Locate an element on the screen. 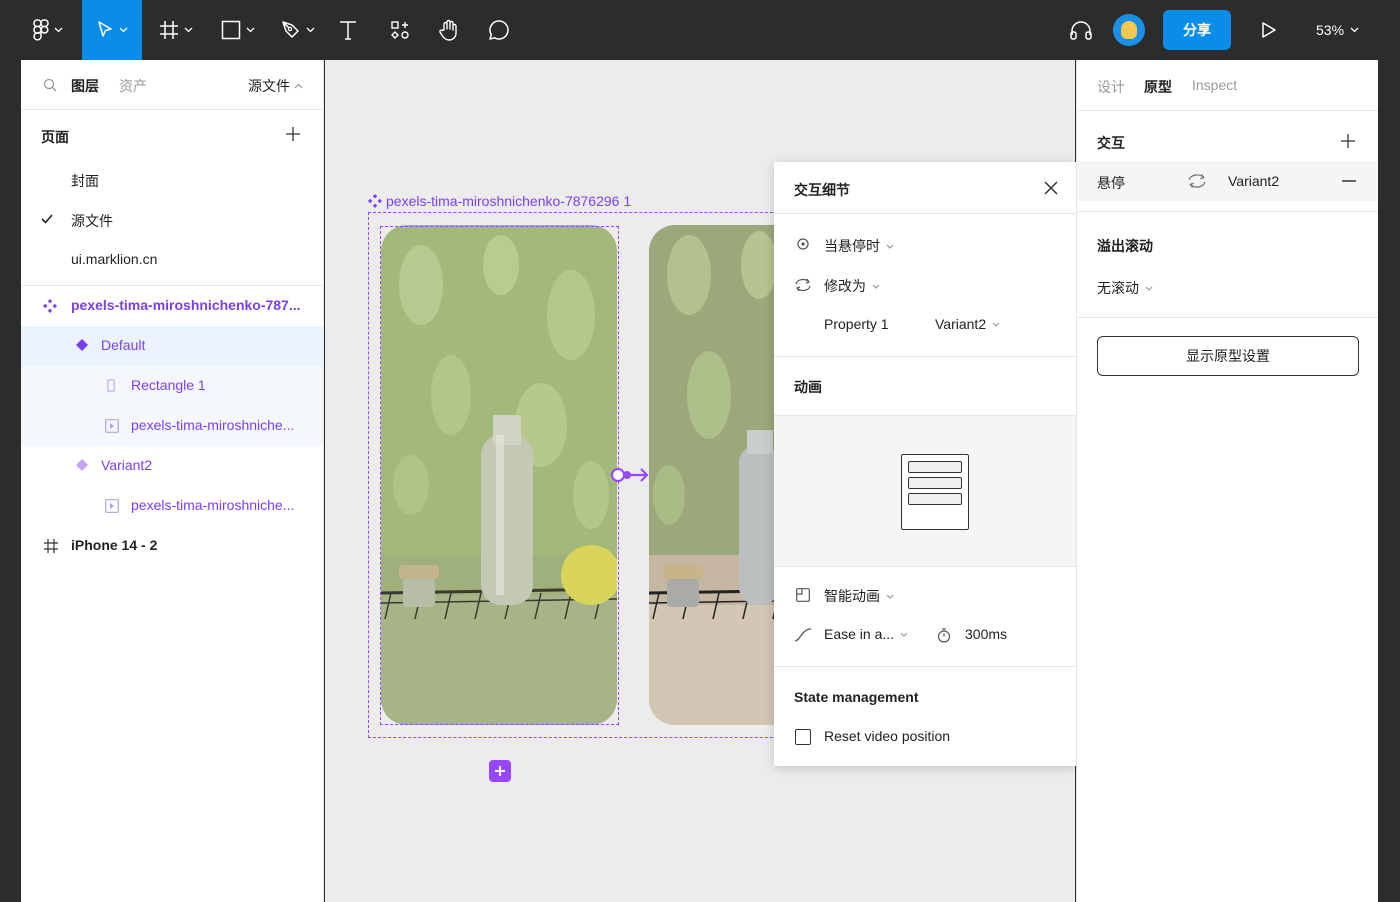 This screenshot has height=902, width=1400. zoom-value: 53% is located at coordinates (1330, 30).